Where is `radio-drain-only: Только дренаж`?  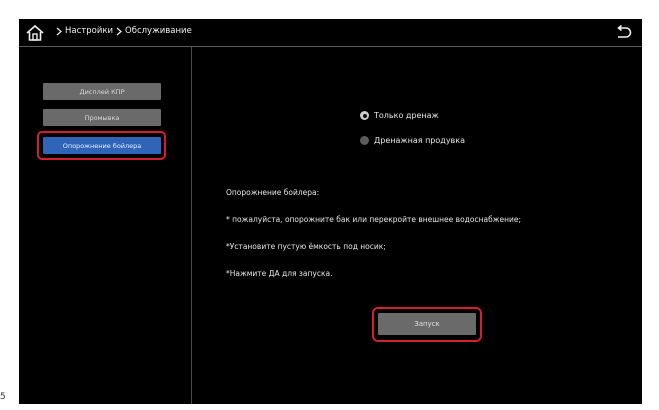
radio-drain-only: Только дренаж is located at coordinates (399, 115).